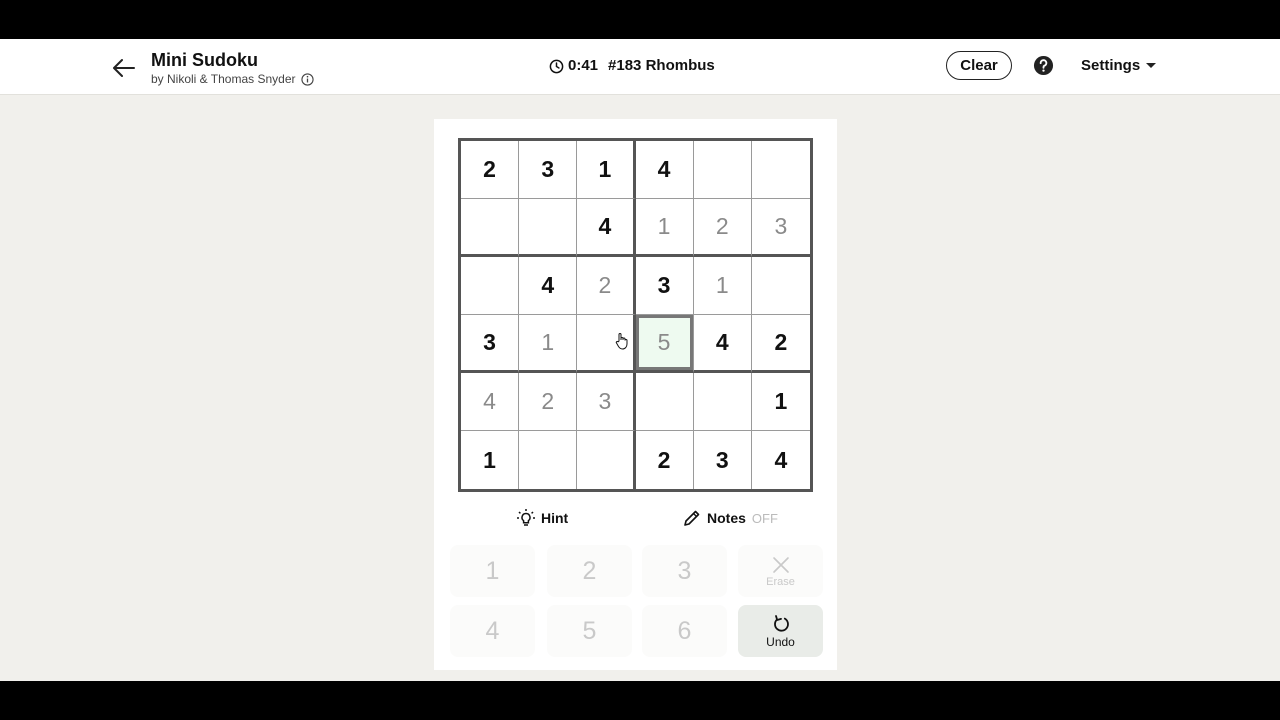  I want to click on byline: by Nikoli & Thomas Snyder, so click(232, 79).